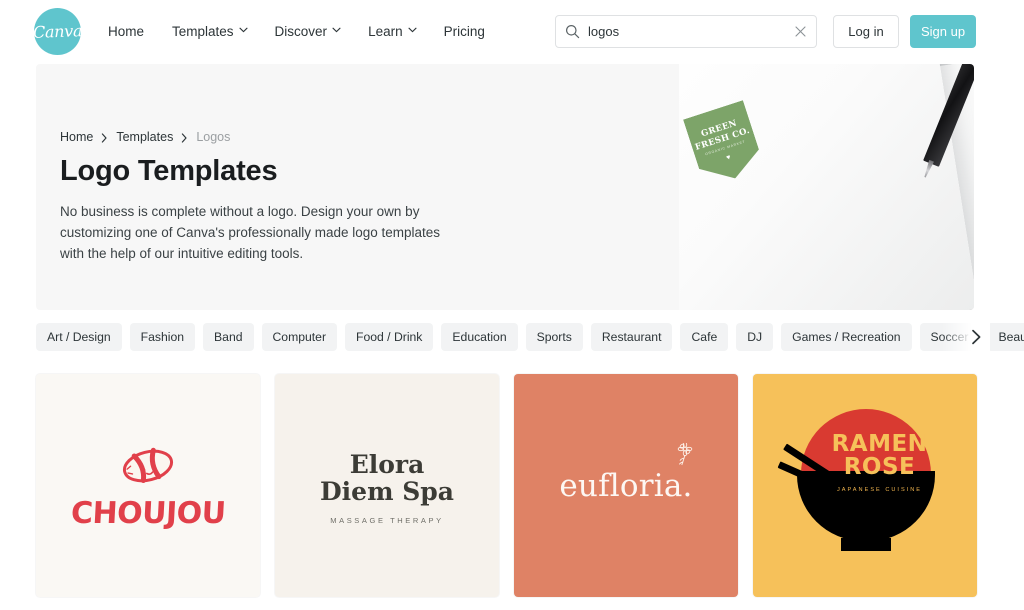 The width and height of the screenshot is (1024, 610). What do you see at coordinates (228, 337) in the screenshot?
I see `chip-band: Band` at bounding box center [228, 337].